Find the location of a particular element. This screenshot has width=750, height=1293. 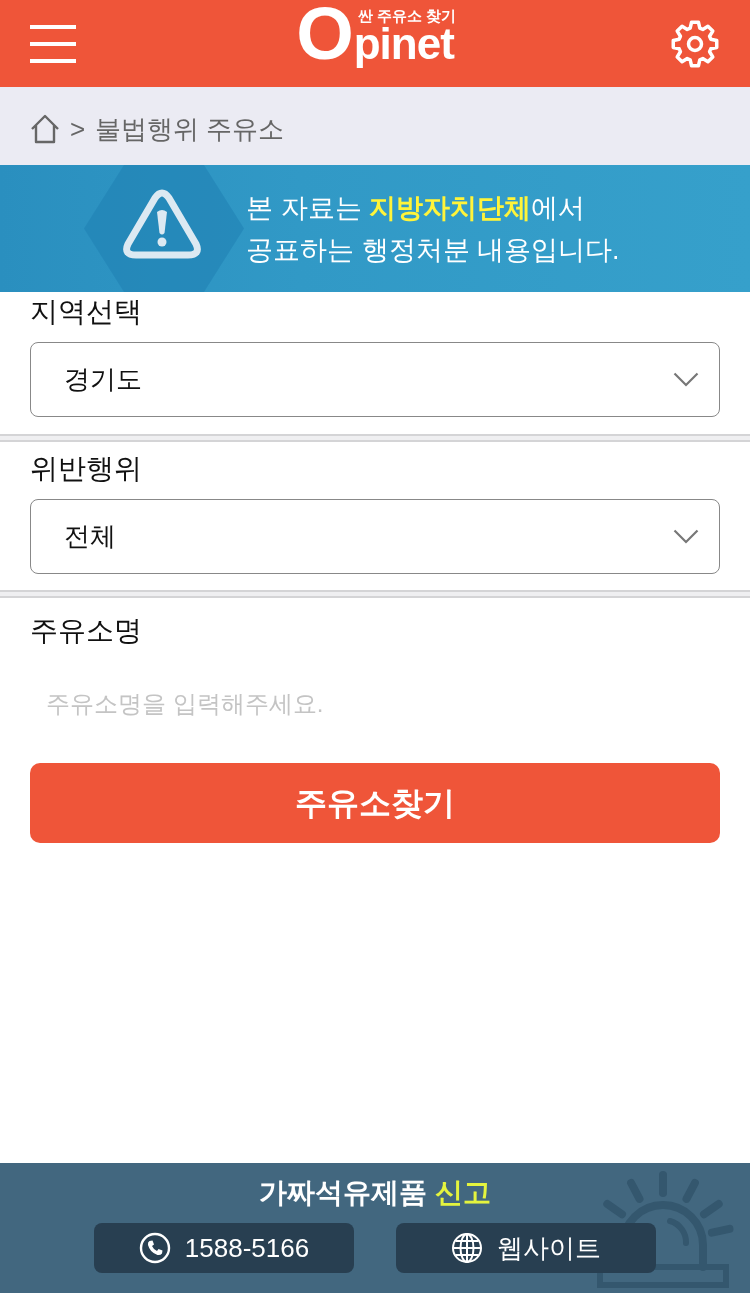

website-button: 웹사이트 is located at coordinates (526, 1248).